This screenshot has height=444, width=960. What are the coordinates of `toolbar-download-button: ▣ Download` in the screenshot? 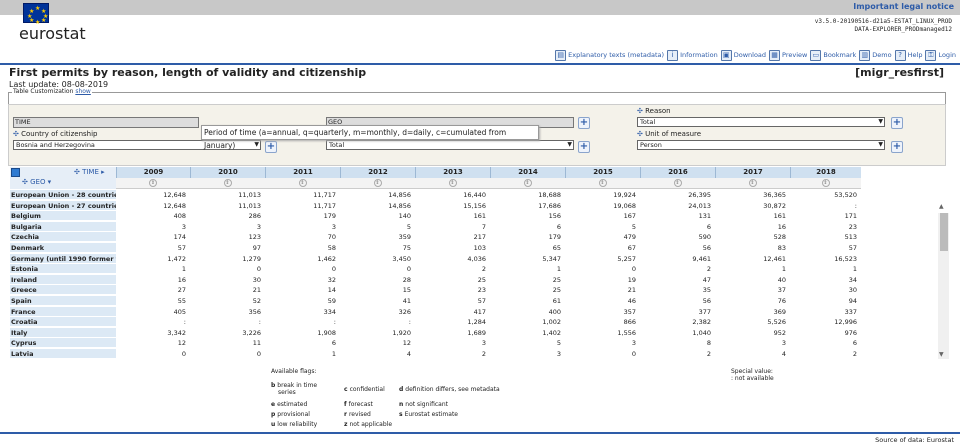 It's located at (743, 55).